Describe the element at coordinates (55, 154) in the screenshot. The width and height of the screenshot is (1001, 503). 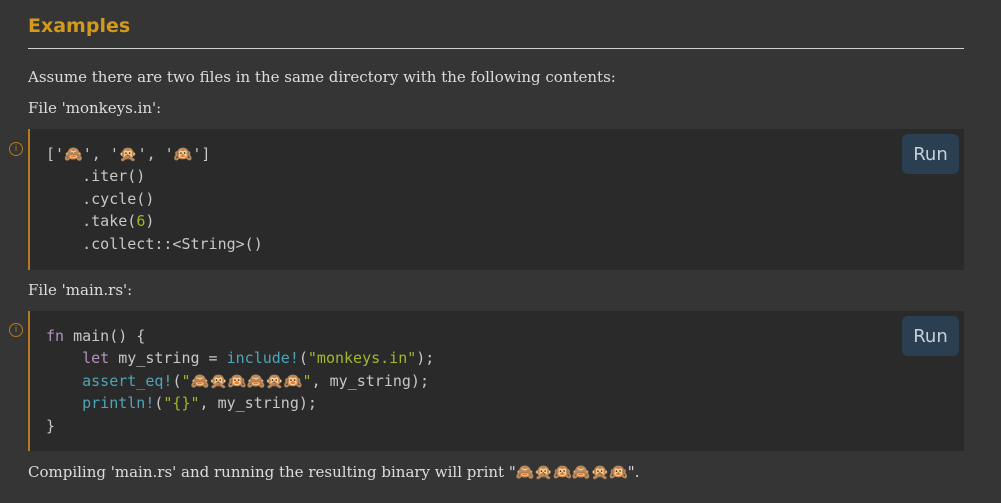
I see `code-text: ['` at that location.